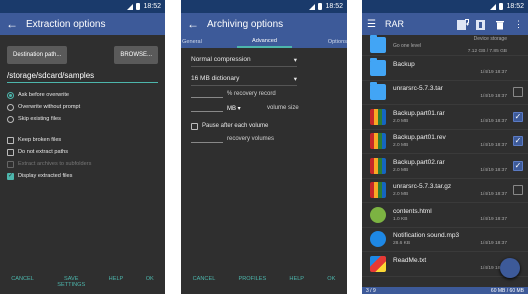  Describe the element at coordinates (71, 282) in the screenshot. I see `save-settings-button: SAVE SETTINGS` at that location.